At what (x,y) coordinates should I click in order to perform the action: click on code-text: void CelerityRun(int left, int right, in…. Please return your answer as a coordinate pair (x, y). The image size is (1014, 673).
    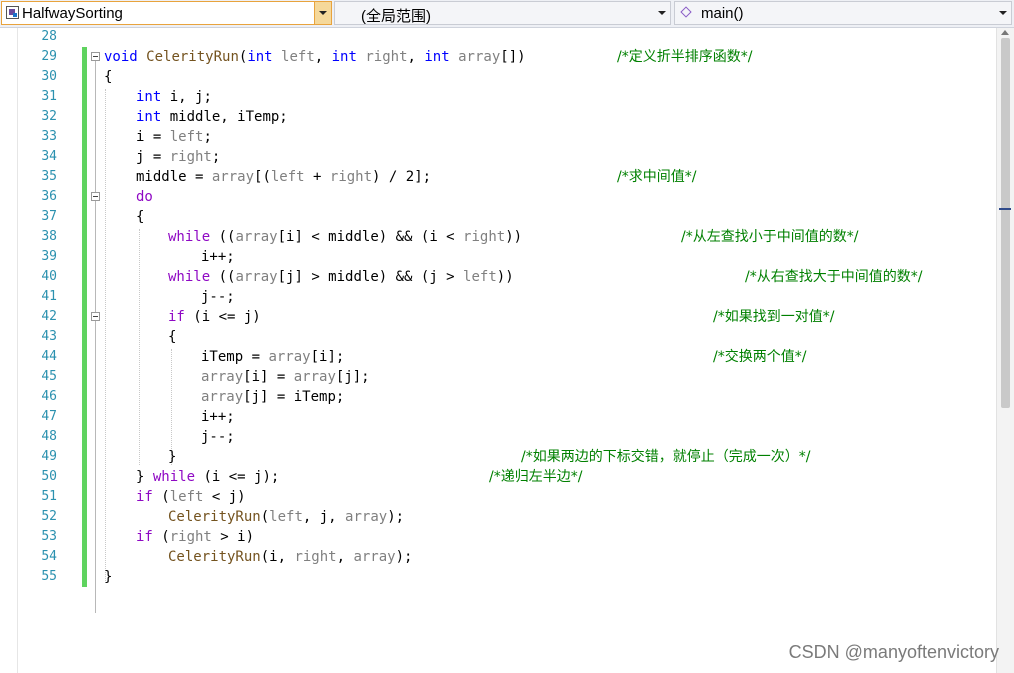
    Looking at the image, I should click on (315, 57).